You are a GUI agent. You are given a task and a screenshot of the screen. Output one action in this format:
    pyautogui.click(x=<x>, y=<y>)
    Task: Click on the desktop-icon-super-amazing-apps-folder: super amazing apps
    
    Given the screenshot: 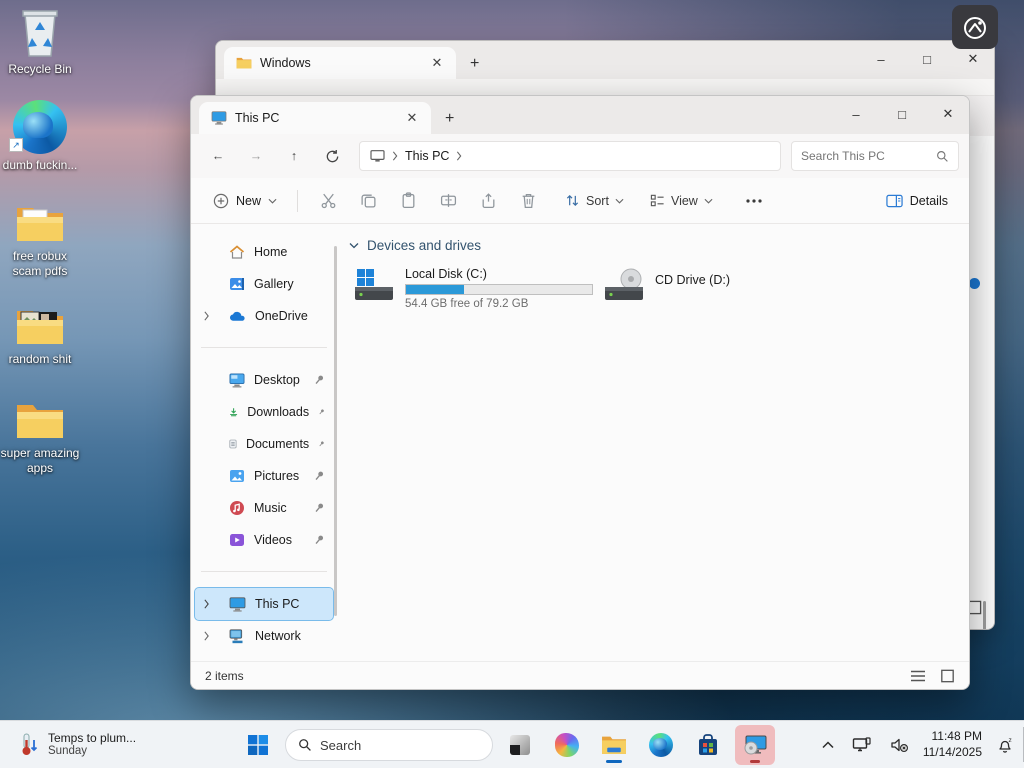 What is the action you would take?
    pyautogui.click(x=40, y=438)
    